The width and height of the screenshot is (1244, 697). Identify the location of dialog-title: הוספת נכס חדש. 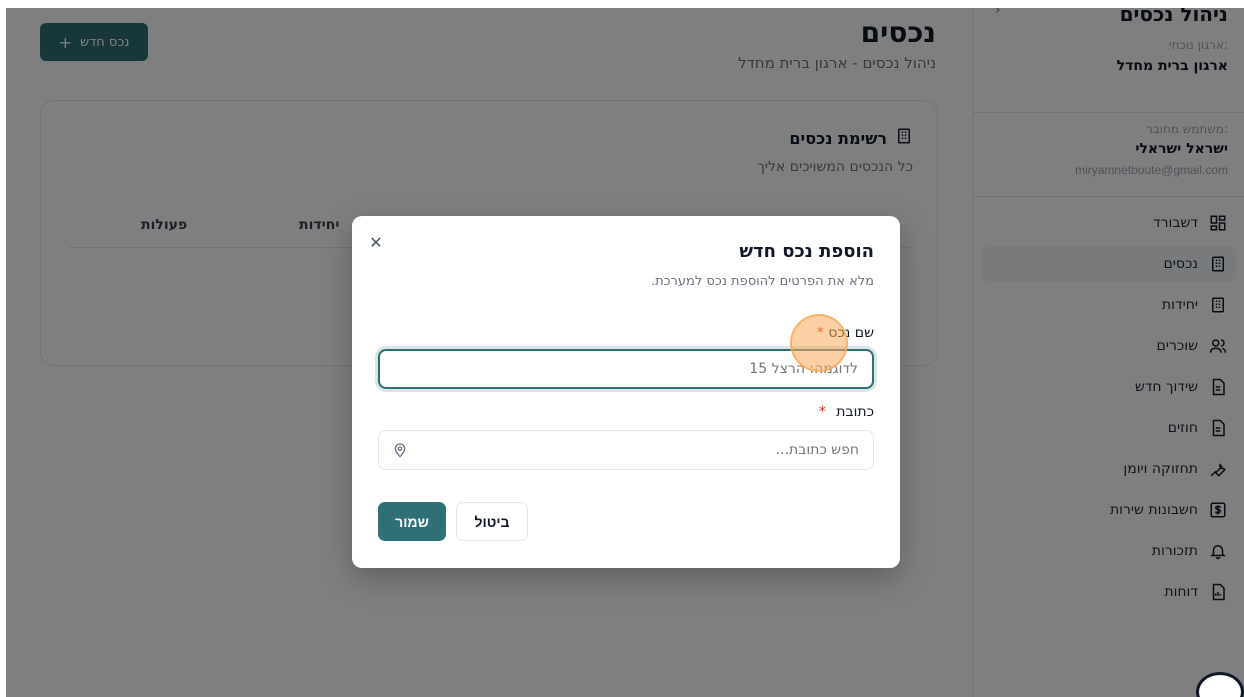
(806, 251).